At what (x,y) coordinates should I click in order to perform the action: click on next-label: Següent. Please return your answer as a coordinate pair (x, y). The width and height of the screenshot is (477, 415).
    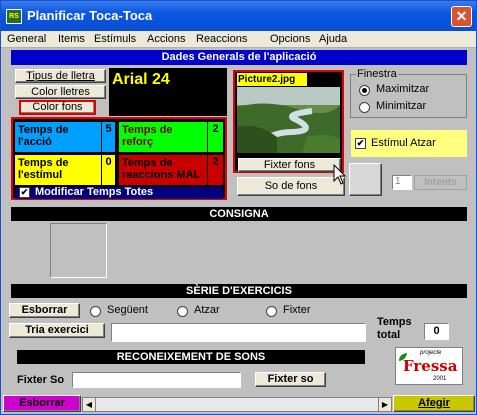
    Looking at the image, I should click on (127, 310).